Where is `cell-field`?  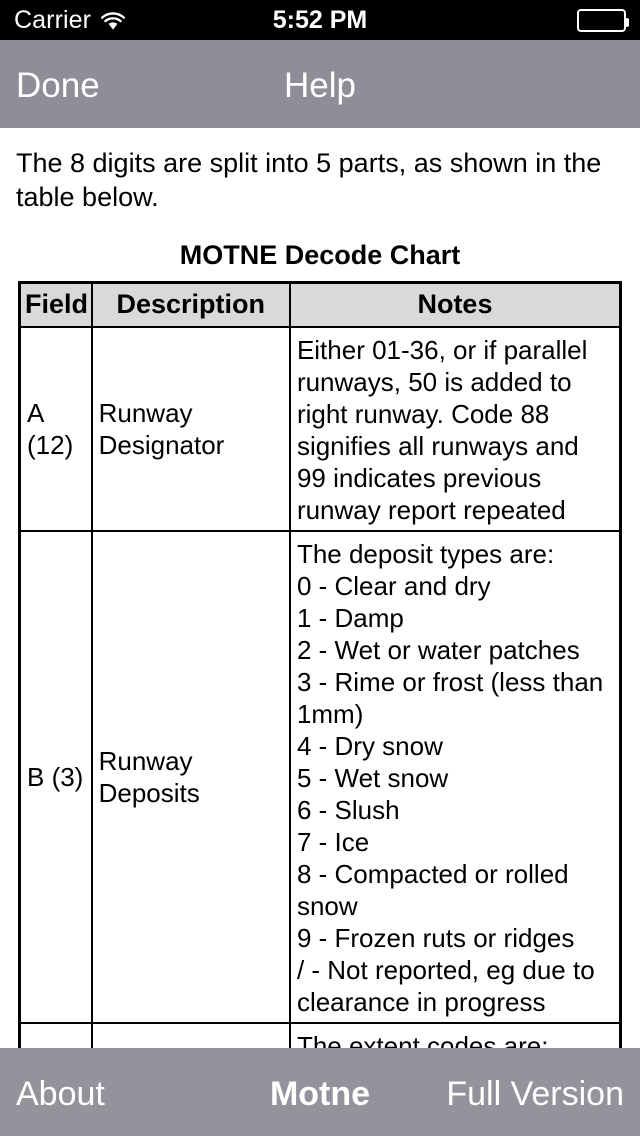 cell-field is located at coordinates (55, 1034).